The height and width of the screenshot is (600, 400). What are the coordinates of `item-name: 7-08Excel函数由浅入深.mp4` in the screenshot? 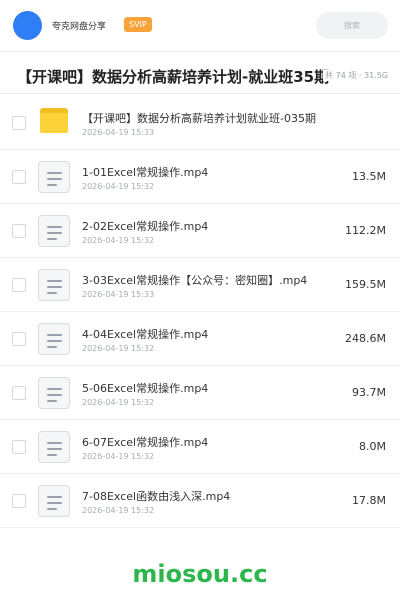 It's located at (156, 496).